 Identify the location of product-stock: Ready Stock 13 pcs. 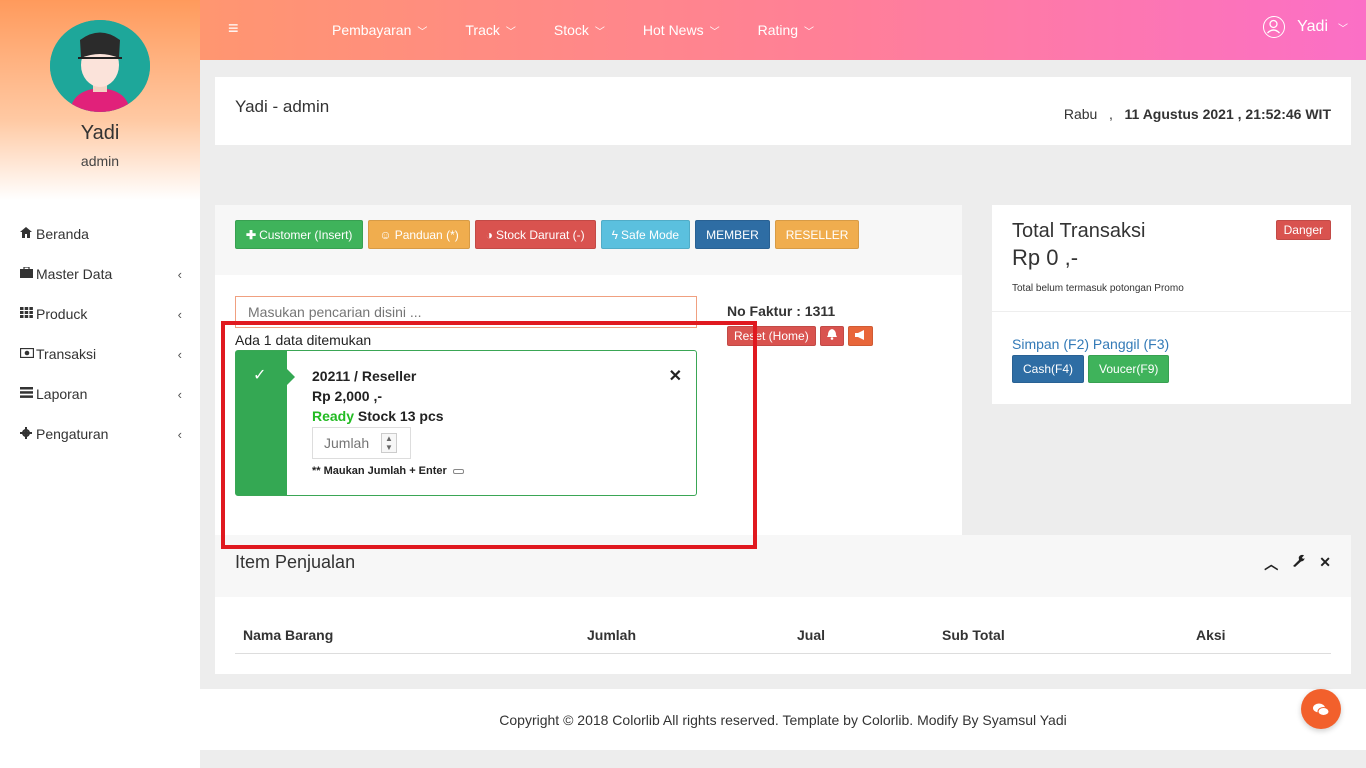
(378, 416).